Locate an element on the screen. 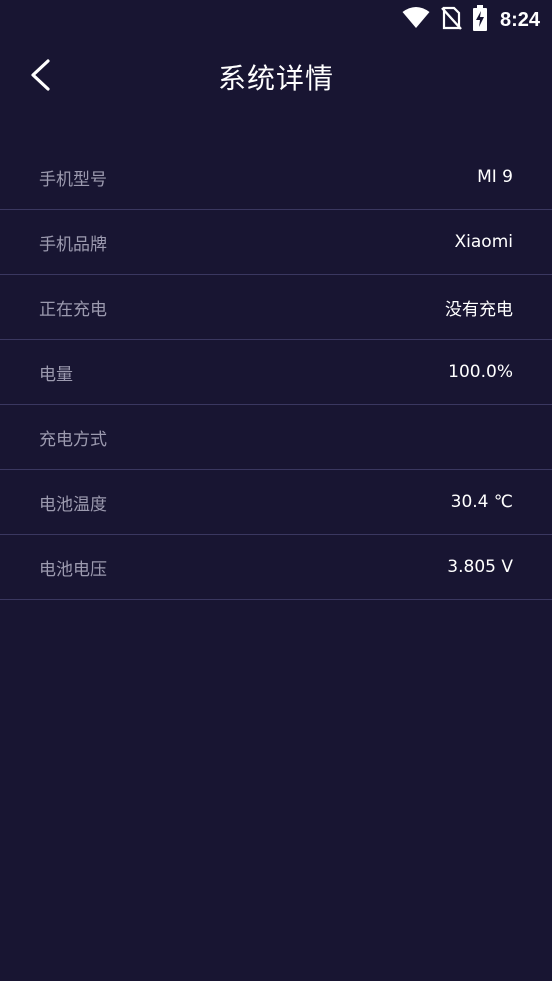 Image resolution: width=552 pixels, height=981 pixels. row-label: 电量 is located at coordinates (56, 374).